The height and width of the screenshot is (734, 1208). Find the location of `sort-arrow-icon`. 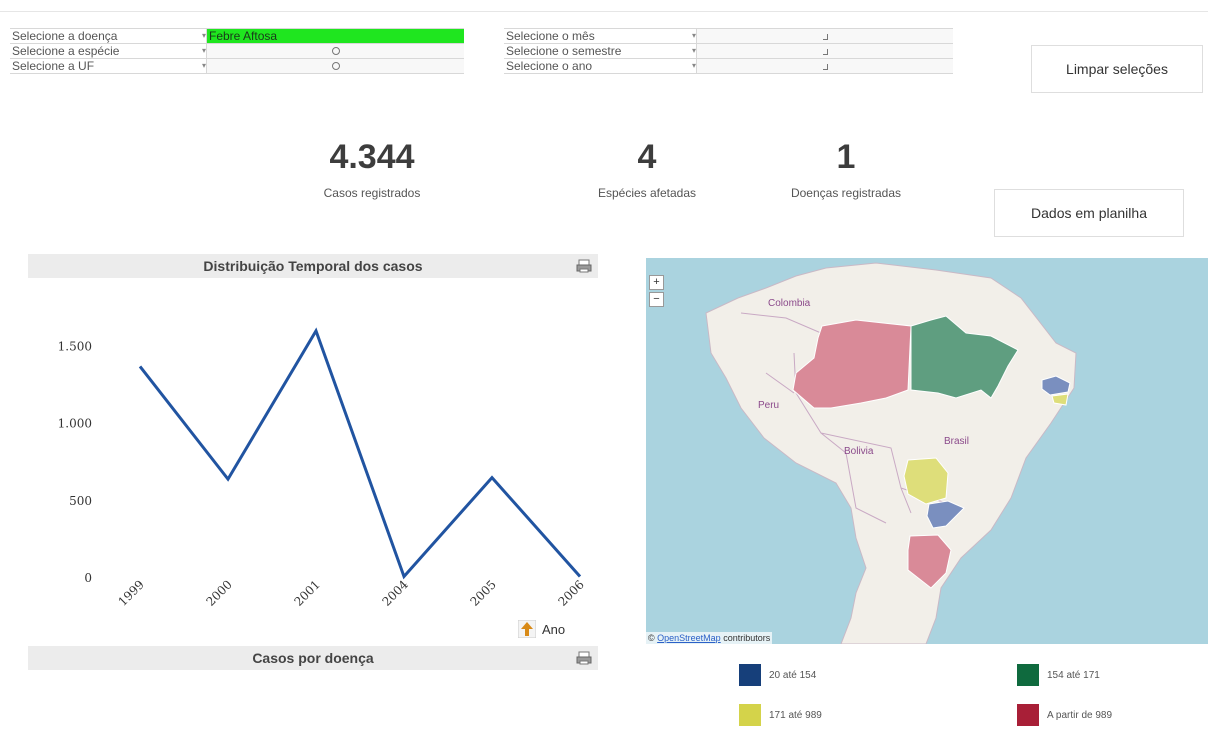

sort-arrow-icon is located at coordinates (527, 629).